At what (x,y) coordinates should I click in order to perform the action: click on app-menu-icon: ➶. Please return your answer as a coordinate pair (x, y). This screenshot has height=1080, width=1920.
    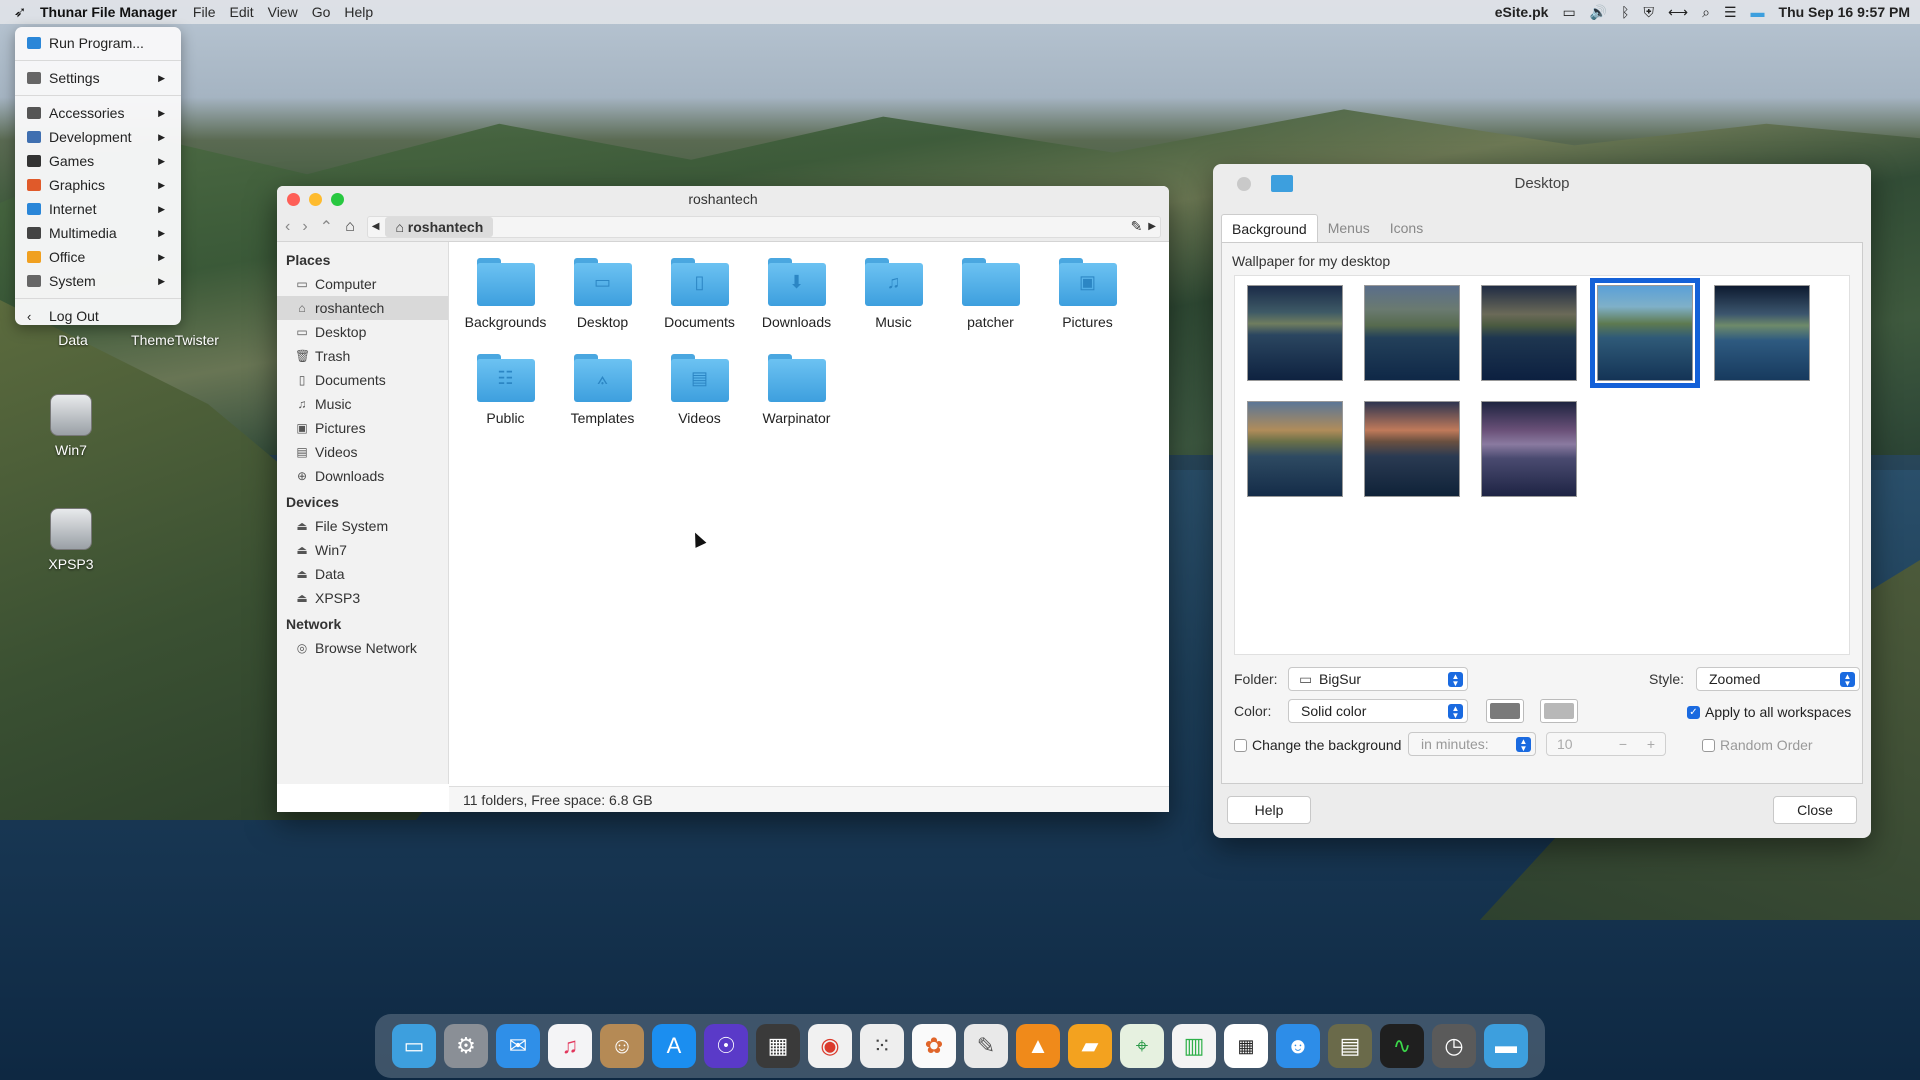
    Looking at the image, I should click on (20, 12).